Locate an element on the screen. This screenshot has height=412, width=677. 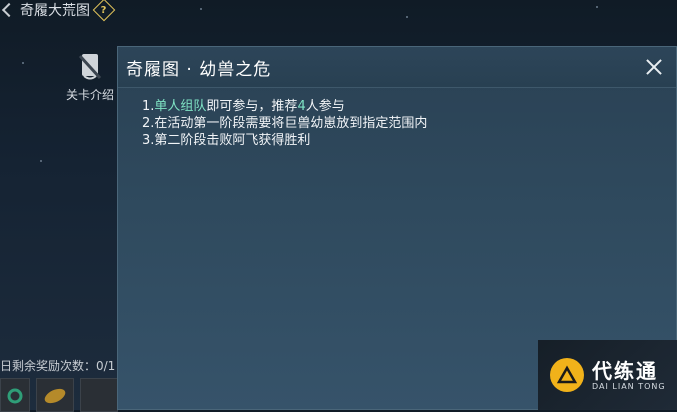
rule-item: 3.第二阶段击败阿飞获得胜利 is located at coordinates (226, 140).